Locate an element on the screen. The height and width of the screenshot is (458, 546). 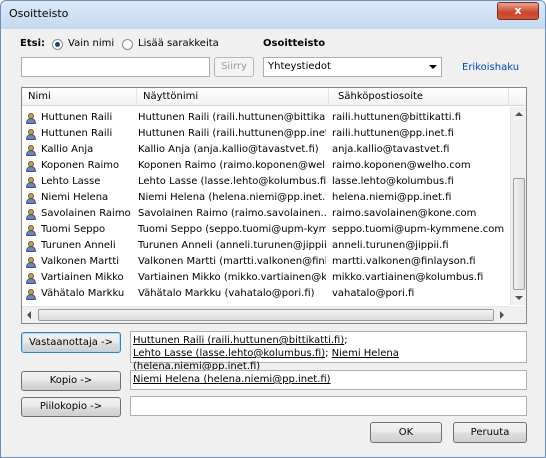
search-input is located at coordinates (115, 67).